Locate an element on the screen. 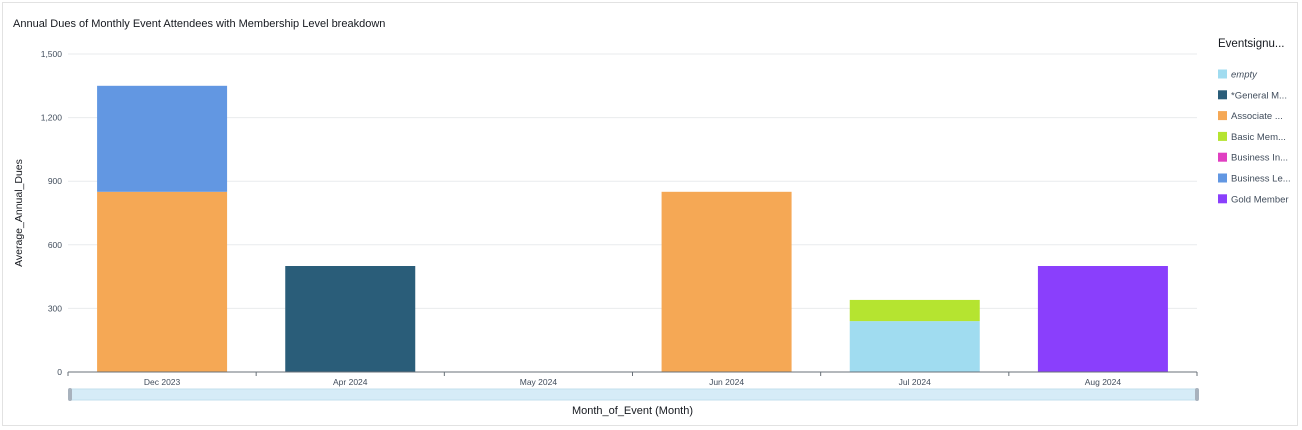  legend-label: Gold Member is located at coordinates (1260, 199).